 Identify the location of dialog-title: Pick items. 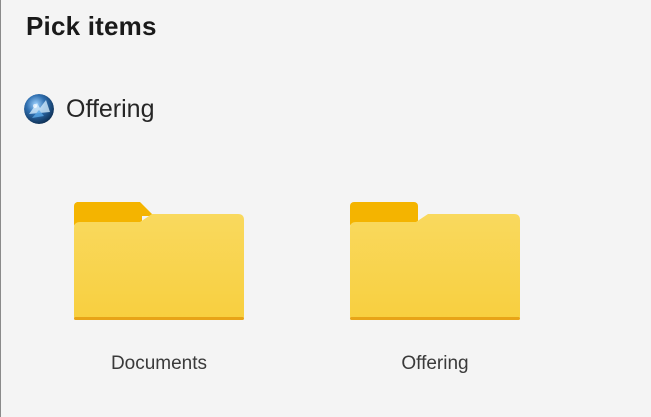
(91, 26).